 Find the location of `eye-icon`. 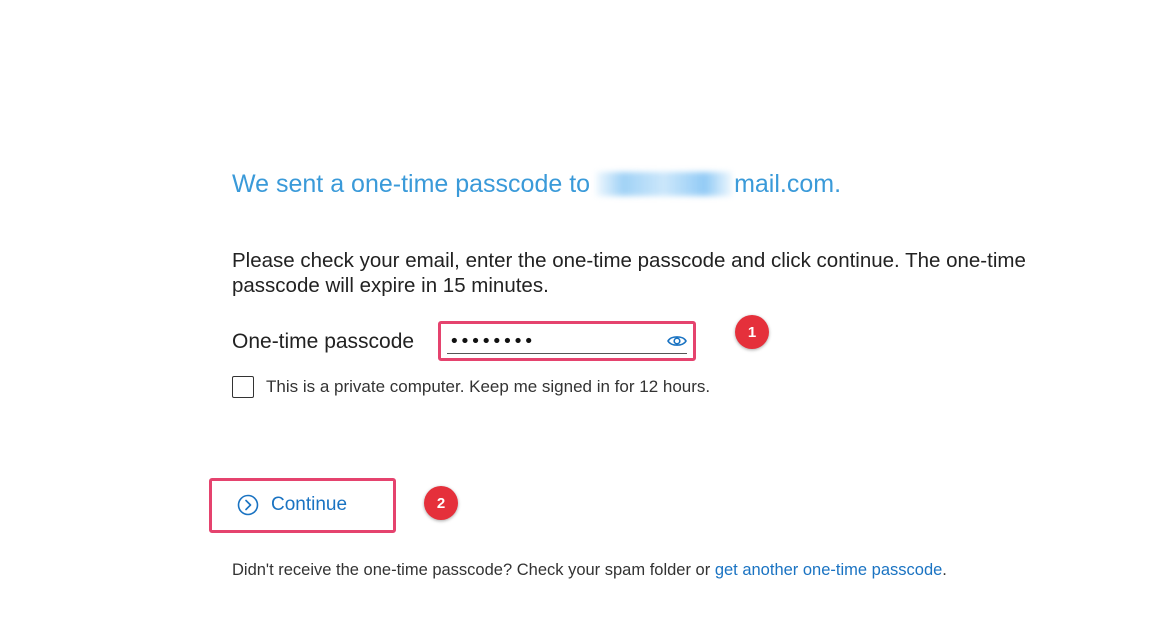

eye-icon is located at coordinates (677, 341).